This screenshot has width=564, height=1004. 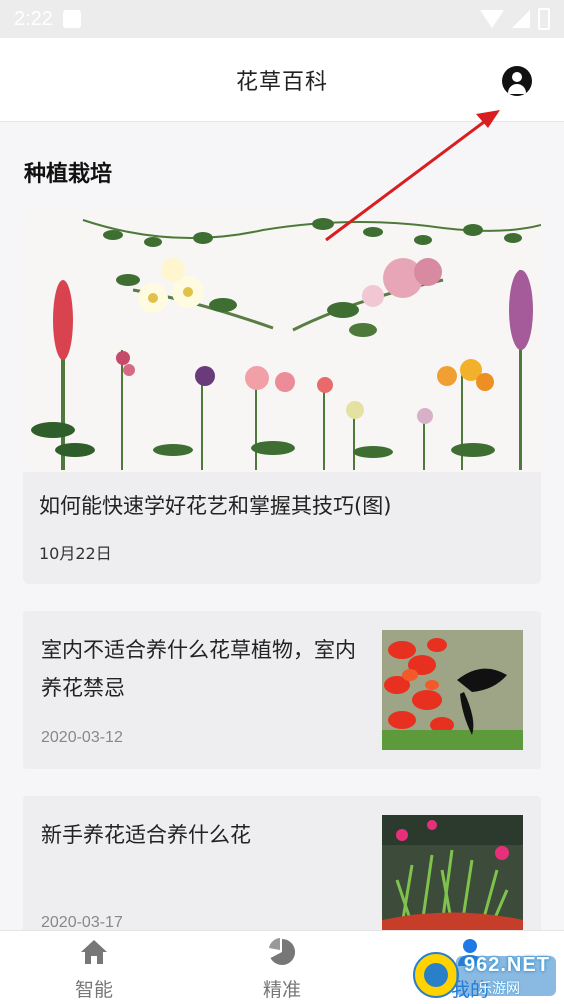 I want to click on notification-icon, so click(x=71, y=19).